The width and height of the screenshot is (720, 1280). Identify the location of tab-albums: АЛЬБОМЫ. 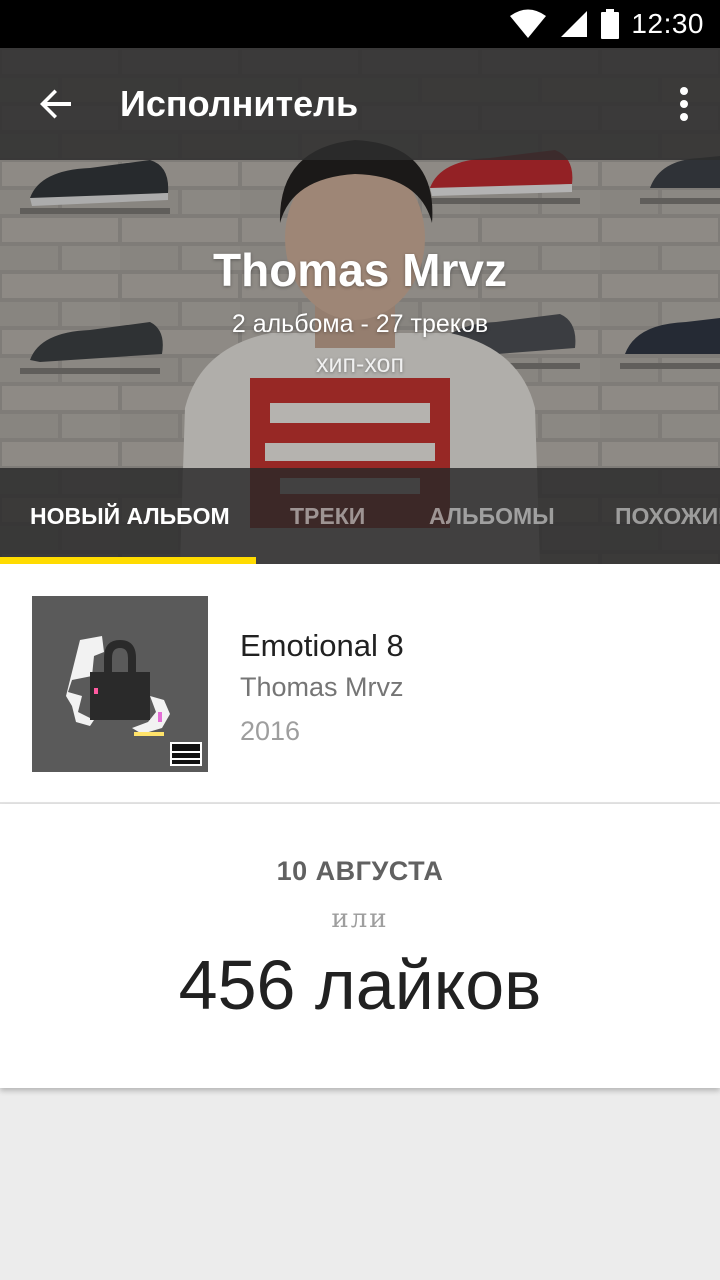
(492, 516).